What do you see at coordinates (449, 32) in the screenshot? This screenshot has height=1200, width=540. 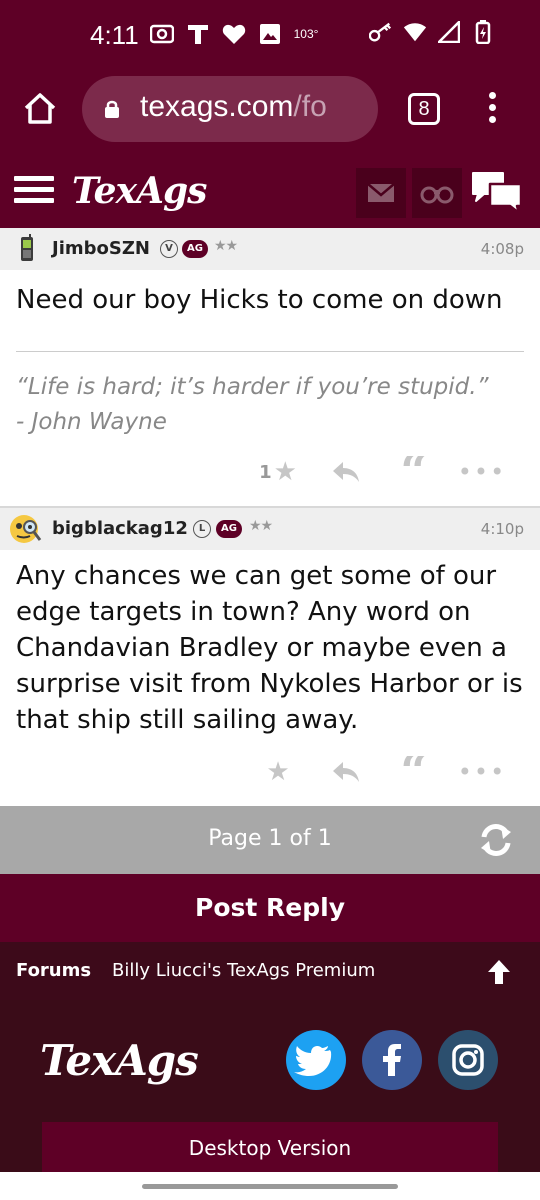 I see `signal-icon` at bounding box center [449, 32].